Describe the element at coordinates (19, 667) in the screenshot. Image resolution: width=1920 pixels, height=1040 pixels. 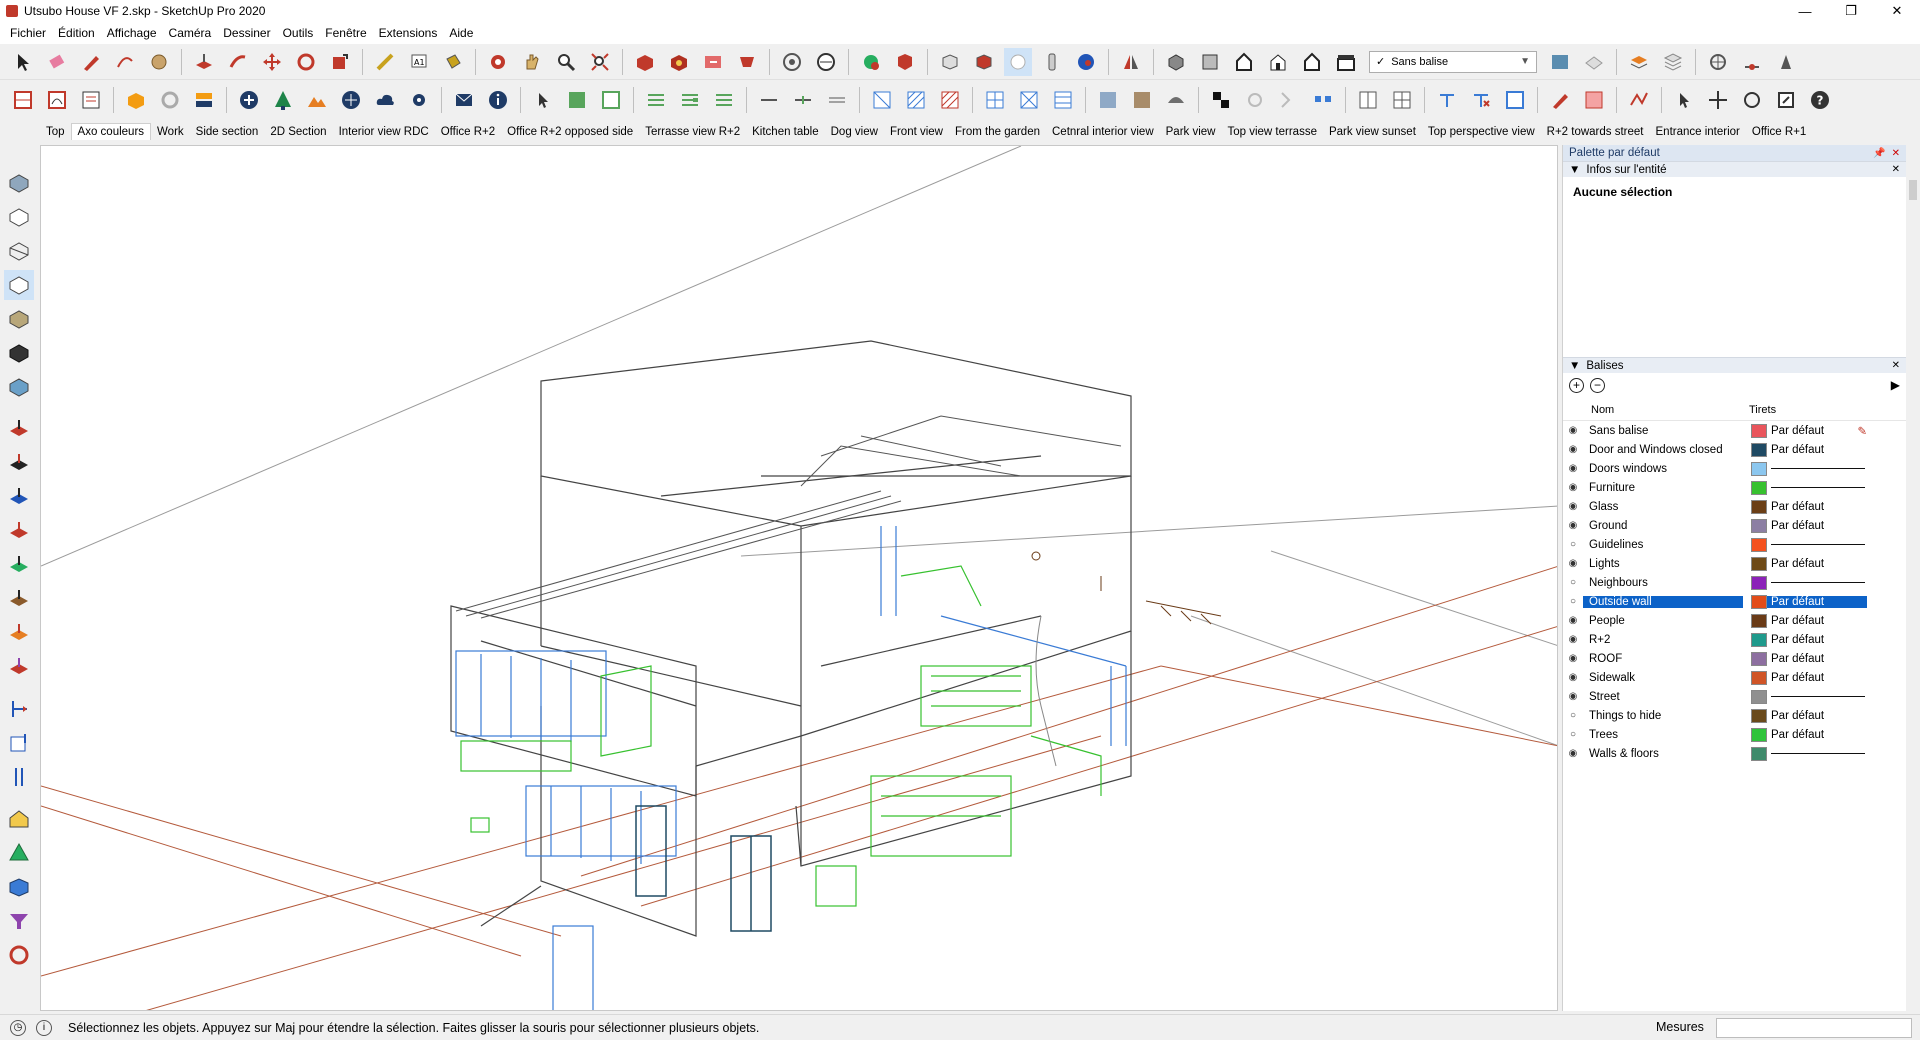
I see `sandbox-8-icon` at that location.